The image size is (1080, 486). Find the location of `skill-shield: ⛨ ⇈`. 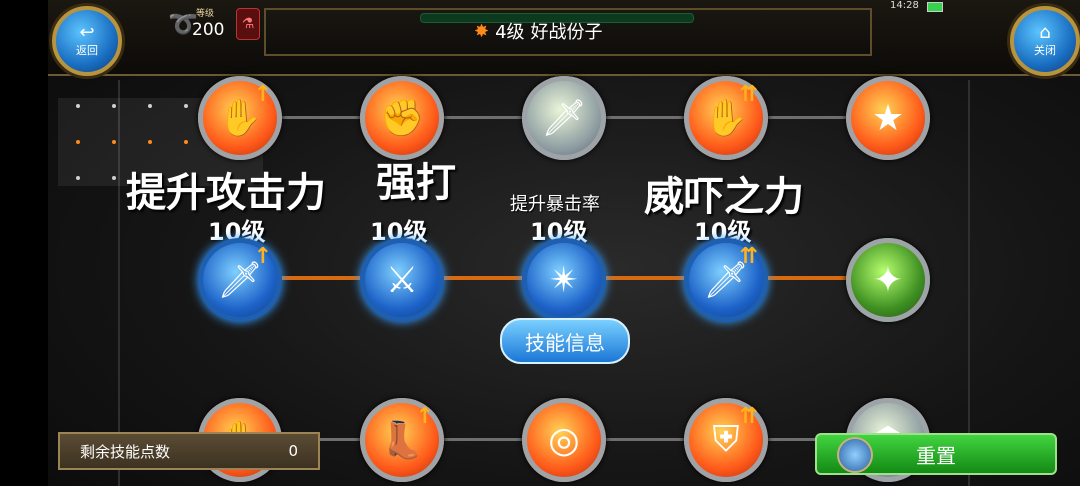

skill-shield: ⛨ ⇈ is located at coordinates (726, 440).